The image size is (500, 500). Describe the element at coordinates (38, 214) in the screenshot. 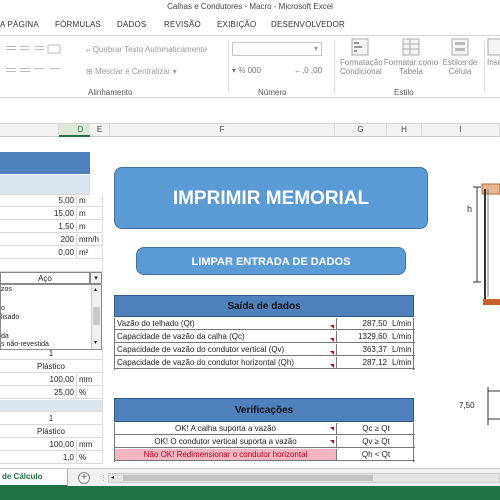

I see `input-value: 15,00` at that location.